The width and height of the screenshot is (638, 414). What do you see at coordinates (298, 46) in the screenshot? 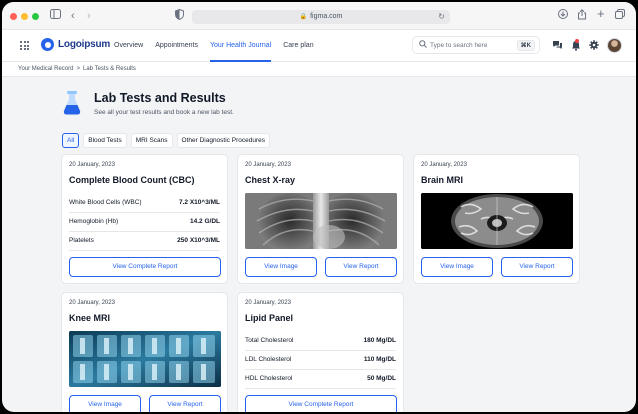
I see `nav-care-plan: Care plan` at bounding box center [298, 46].